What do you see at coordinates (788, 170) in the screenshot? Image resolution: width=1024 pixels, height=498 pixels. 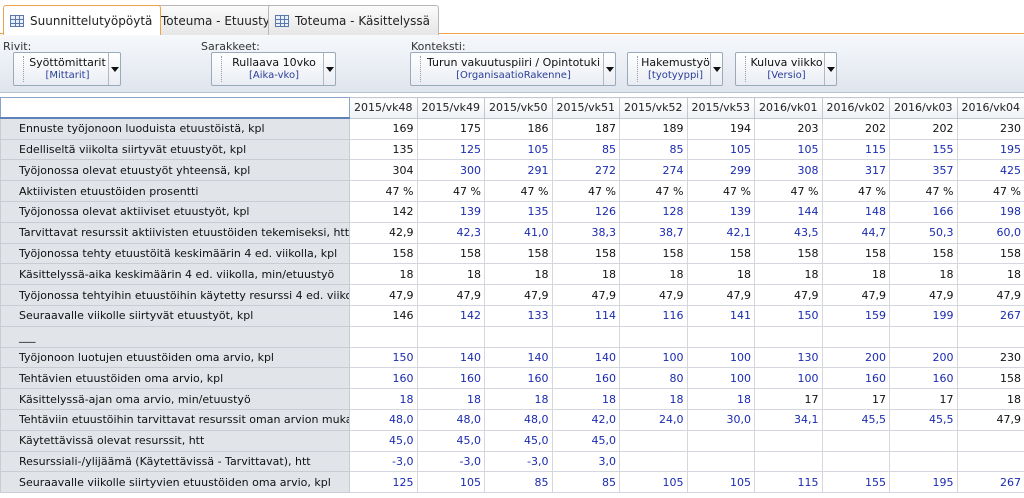 I see `editable-cell: 308` at bounding box center [788, 170].